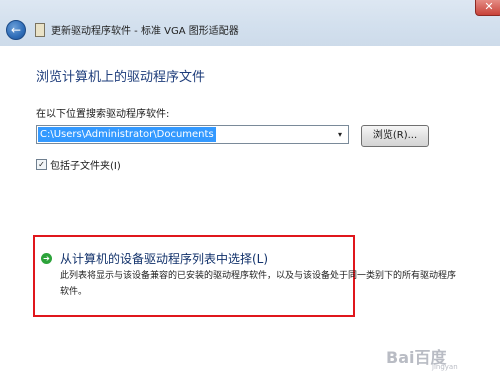 The height and width of the screenshot is (371, 500). I want to click on back-arrow-icon: ←, so click(16, 30).